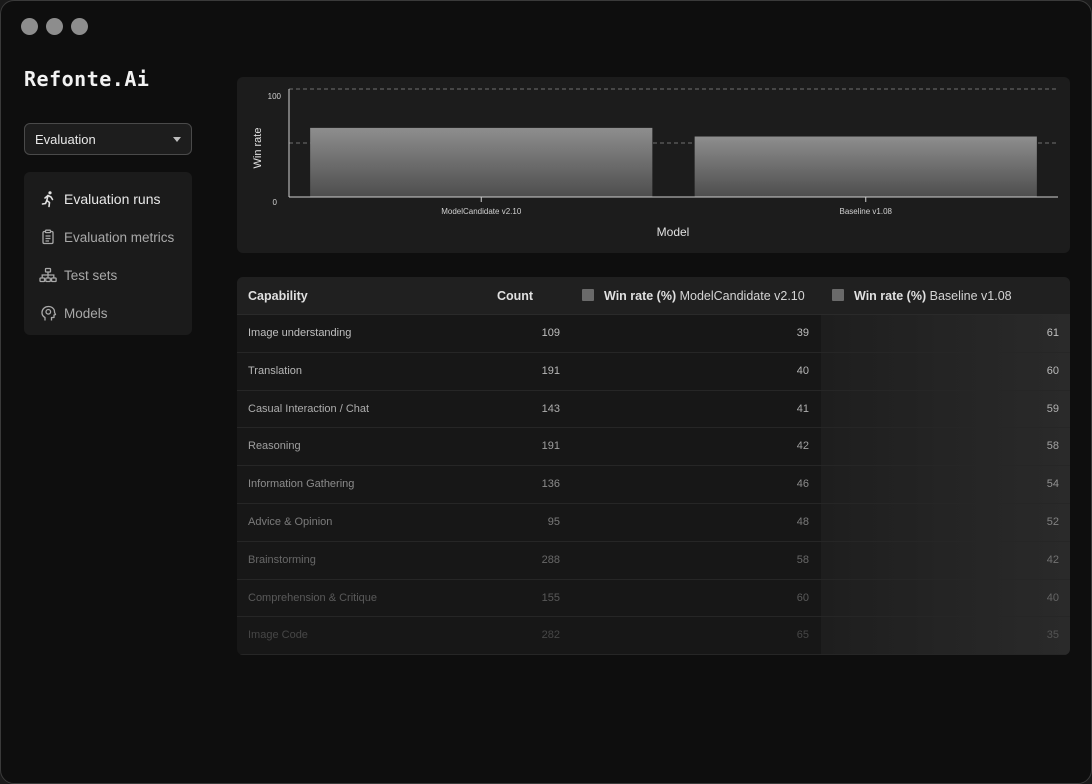 This screenshot has width=1092, height=784. I want to click on close-window-button, so click(29, 26).